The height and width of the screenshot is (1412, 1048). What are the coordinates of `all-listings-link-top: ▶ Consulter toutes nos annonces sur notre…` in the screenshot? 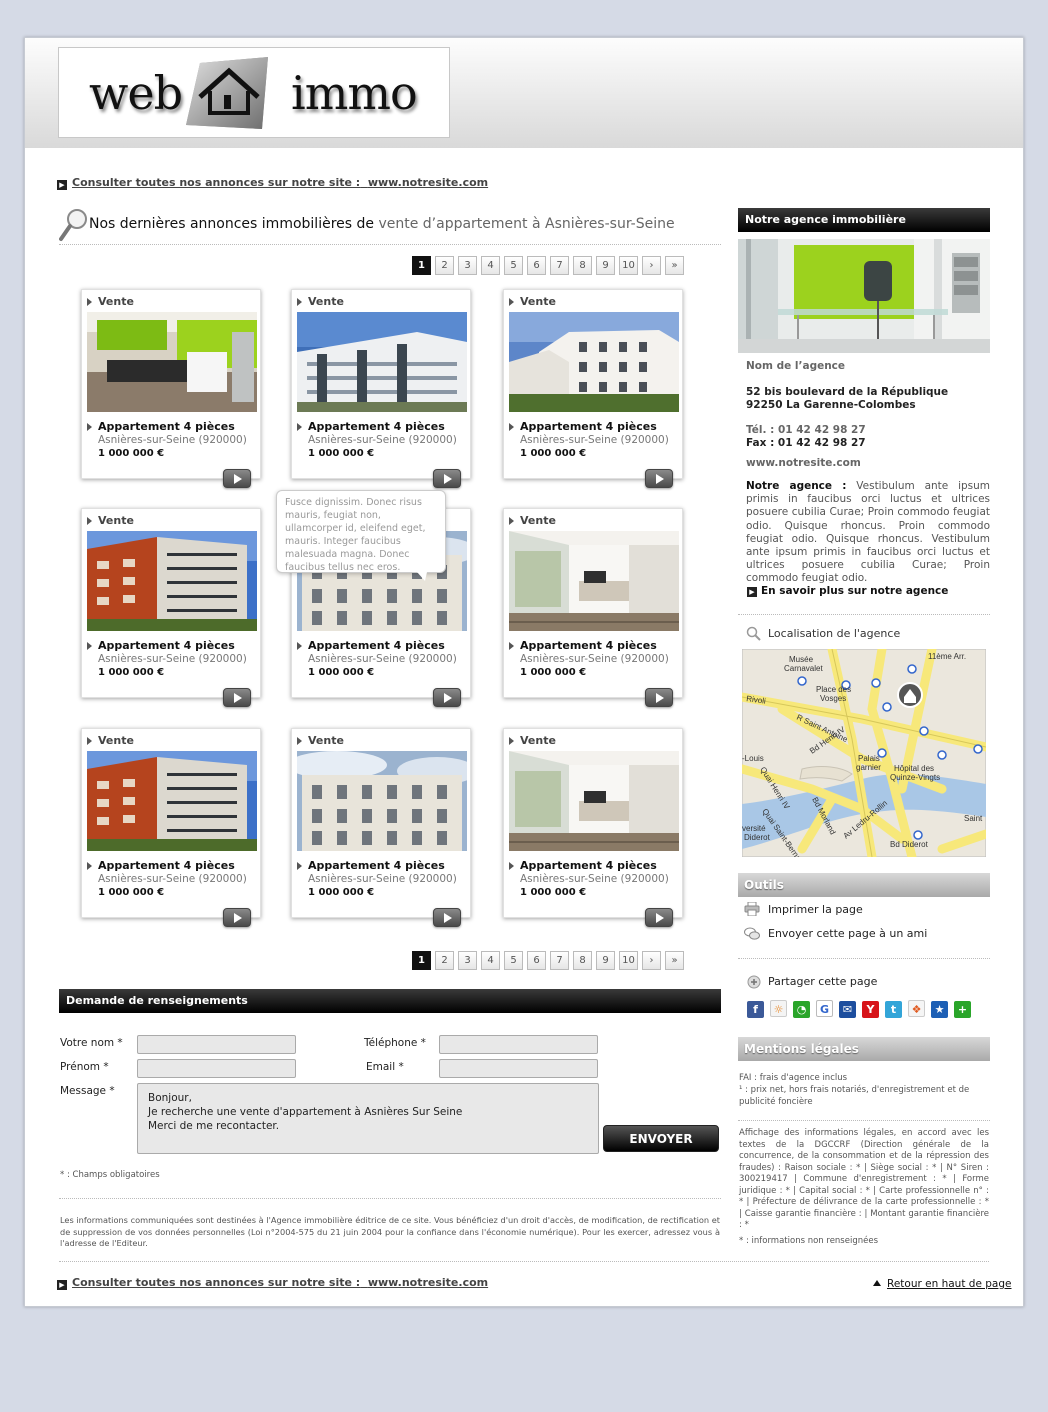 It's located at (272, 183).